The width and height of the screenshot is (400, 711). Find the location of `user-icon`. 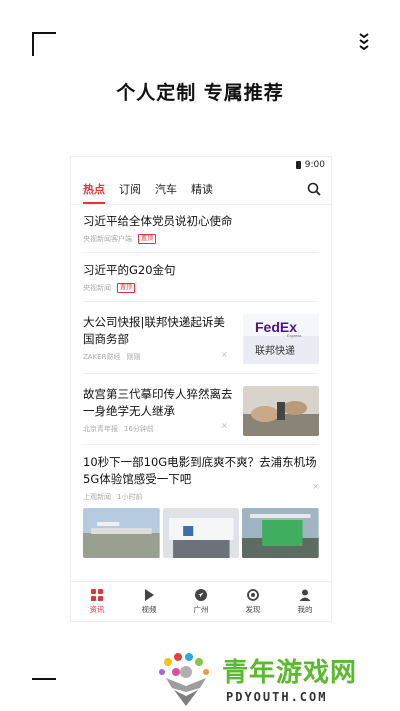

user-icon is located at coordinates (305, 595).